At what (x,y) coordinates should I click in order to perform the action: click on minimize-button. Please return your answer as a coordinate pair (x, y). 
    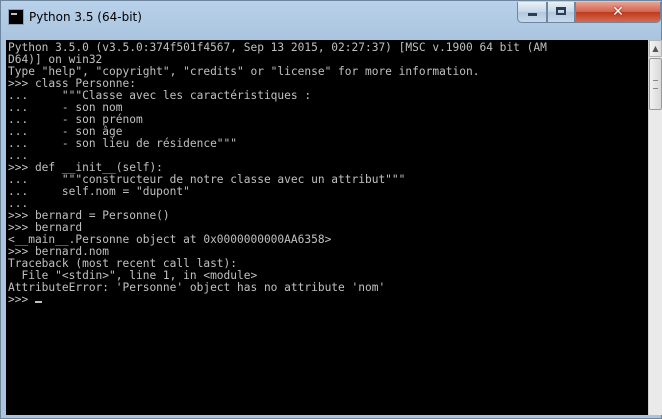
    Looking at the image, I should click on (532, 12).